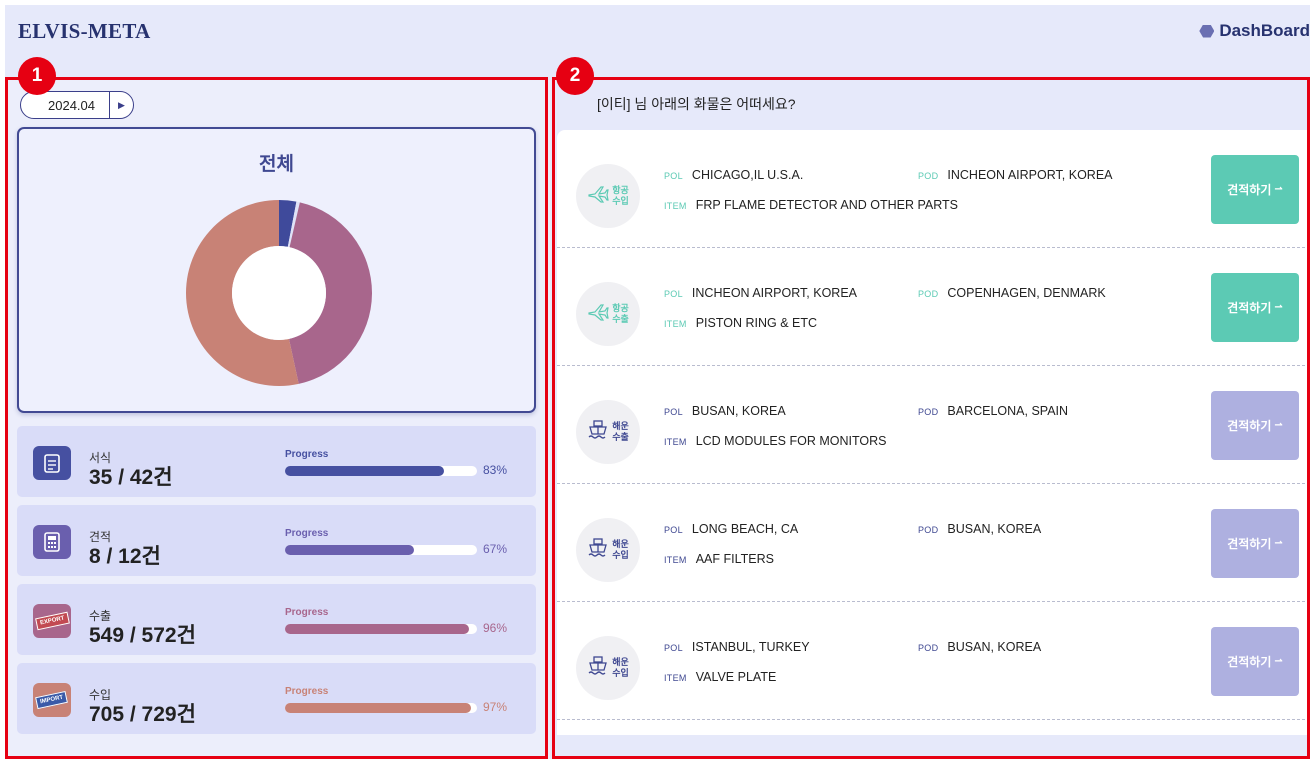  What do you see at coordinates (575, 76) in the screenshot?
I see `annotation-badge-2: 2` at bounding box center [575, 76].